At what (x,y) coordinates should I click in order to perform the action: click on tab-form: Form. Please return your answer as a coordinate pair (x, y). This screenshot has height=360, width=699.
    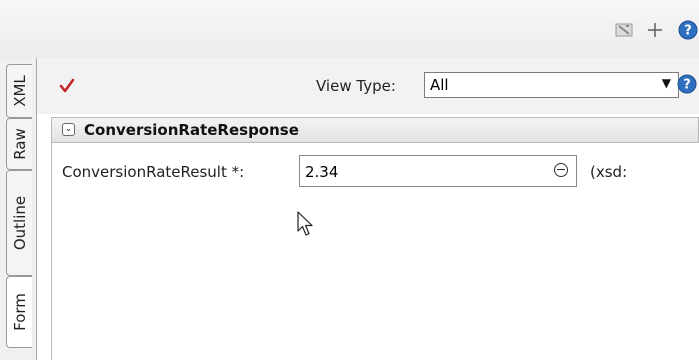
    Looking at the image, I should click on (19, 312).